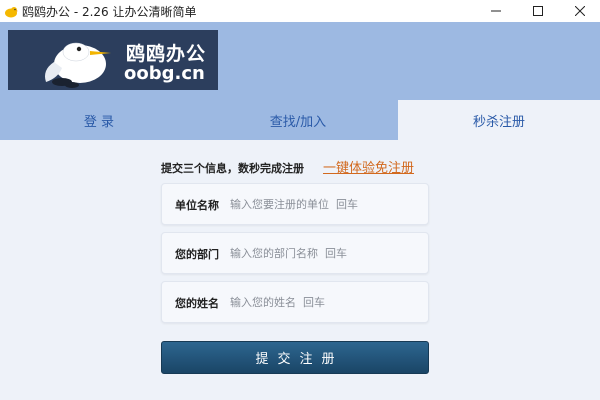 Image resolution: width=600 pixels, height=400 pixels. What do you see at coordinates (197, 254) in the screenshot?
I see `department-label: 您的部门` at bounding box center [197, 254].